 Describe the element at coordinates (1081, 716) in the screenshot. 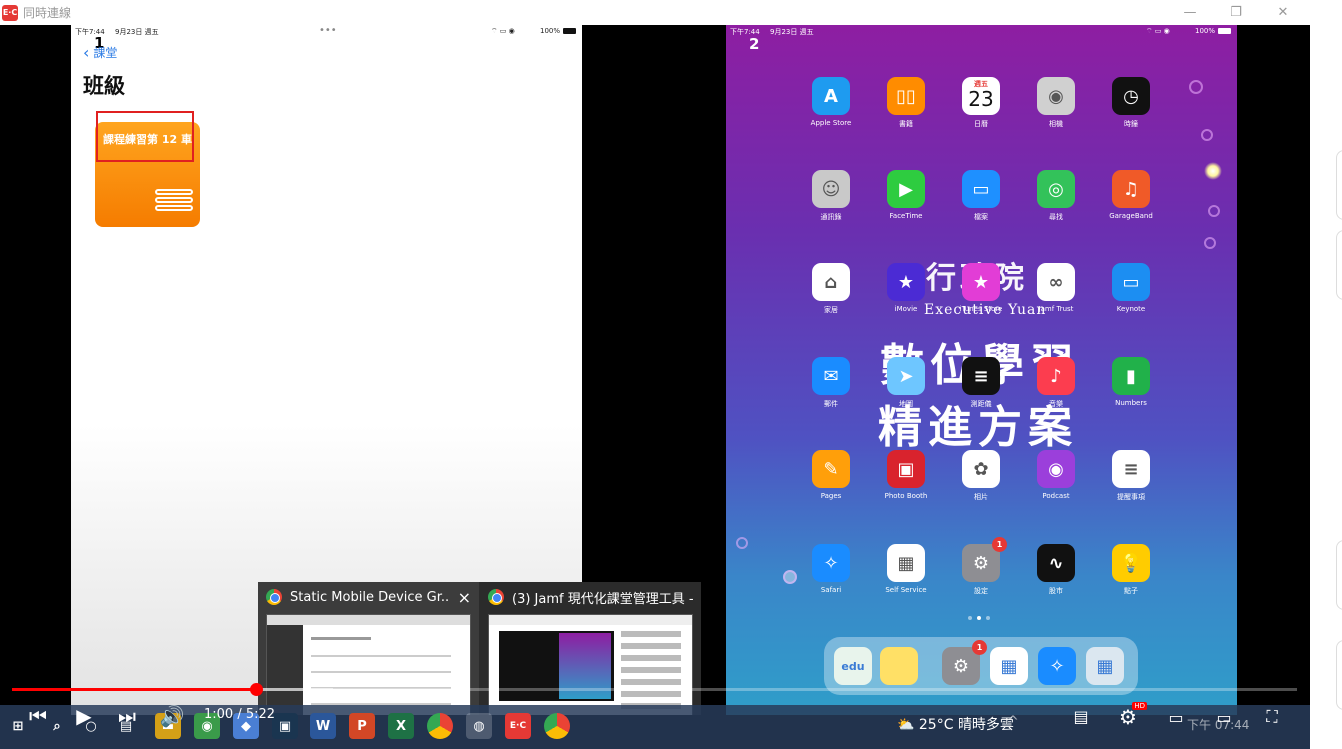

I see `subtitles-icon: ▤` at that location.